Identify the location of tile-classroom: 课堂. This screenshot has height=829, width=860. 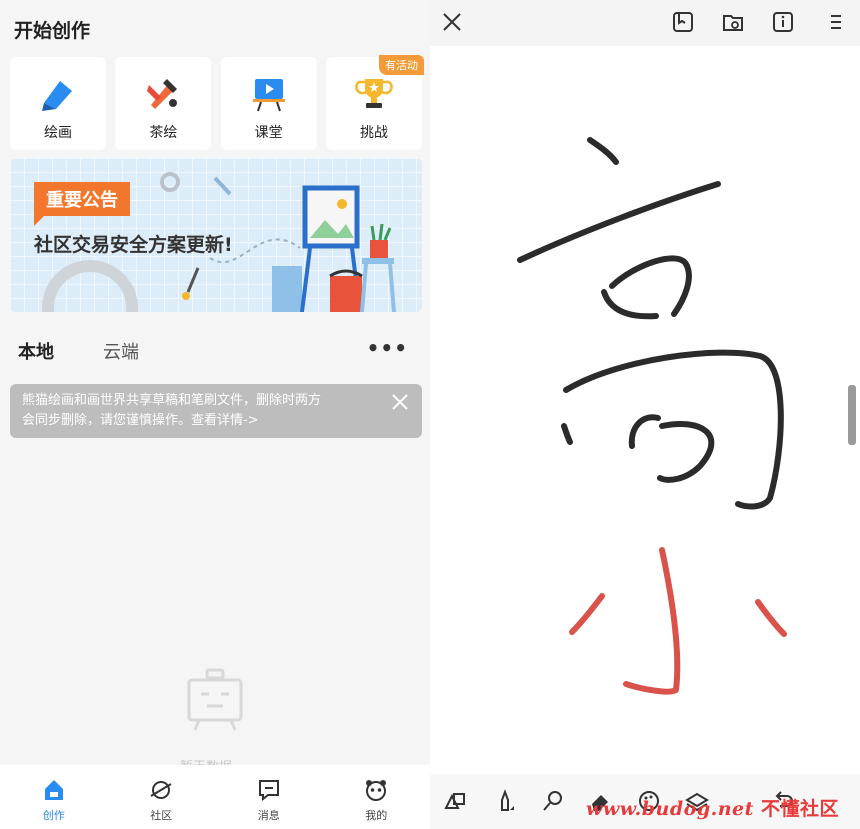
(268, 103).